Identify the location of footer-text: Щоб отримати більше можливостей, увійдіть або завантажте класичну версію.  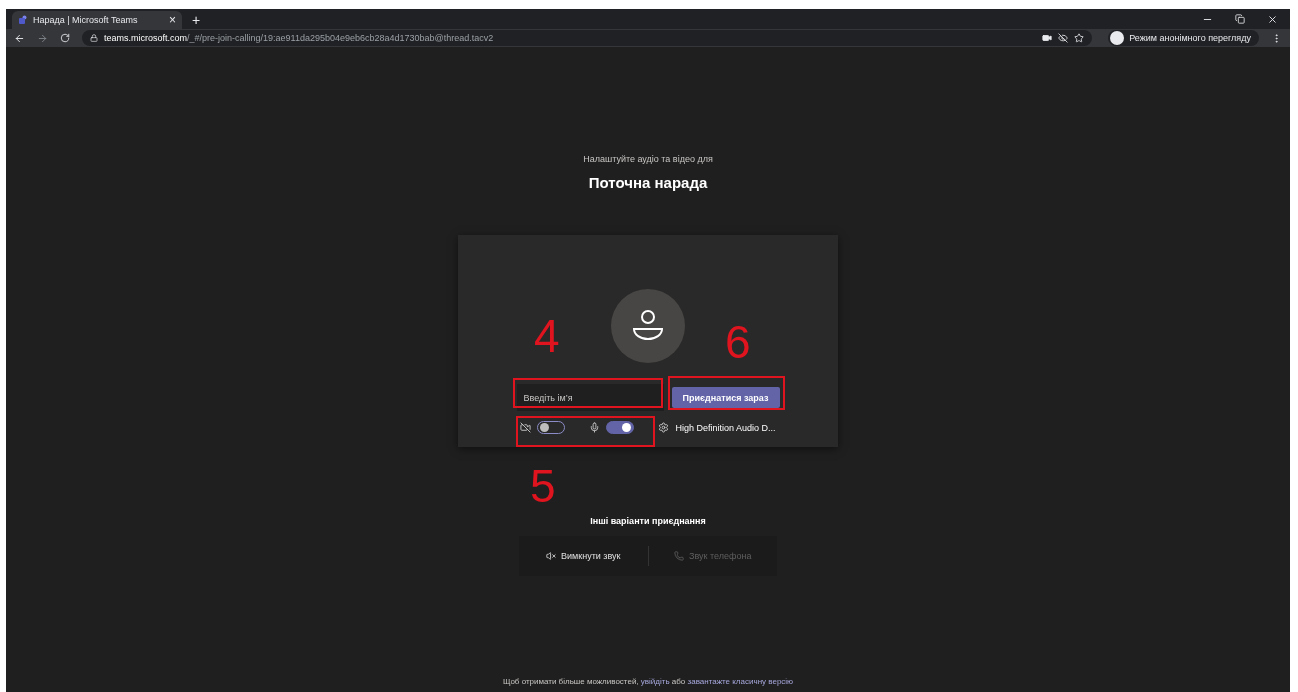
(648, 681).